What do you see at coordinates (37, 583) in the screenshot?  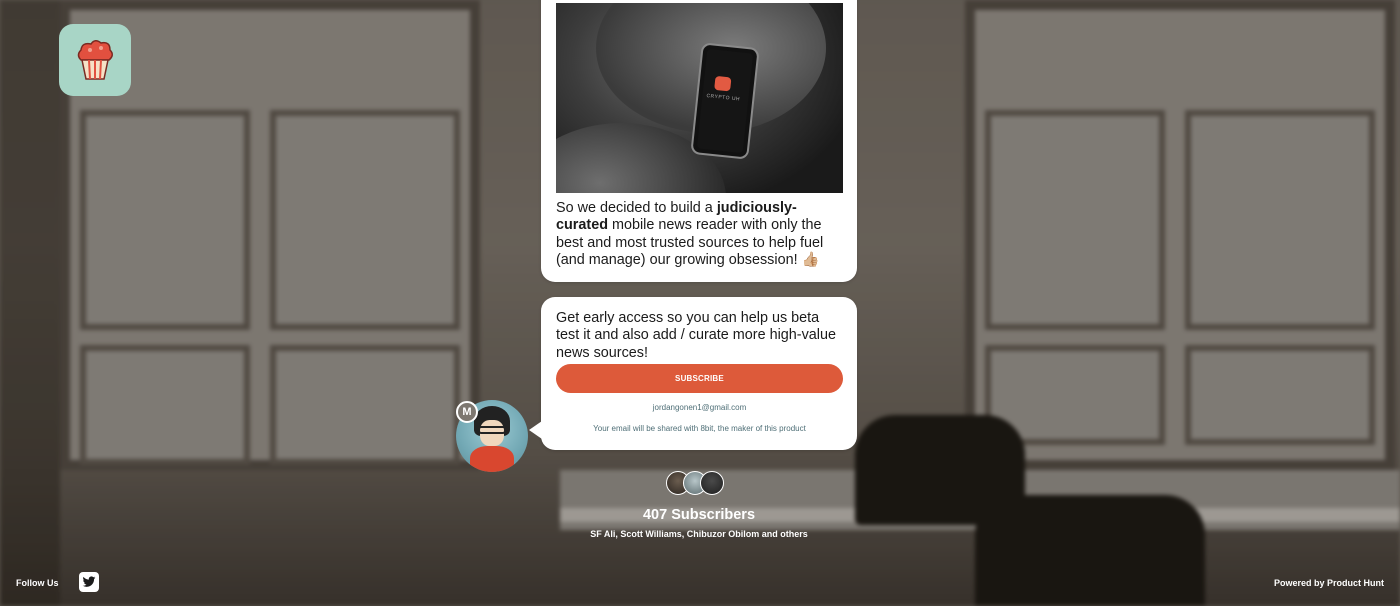 I see `follow-us-label: Follow Us` at bounding box center [37, 583].